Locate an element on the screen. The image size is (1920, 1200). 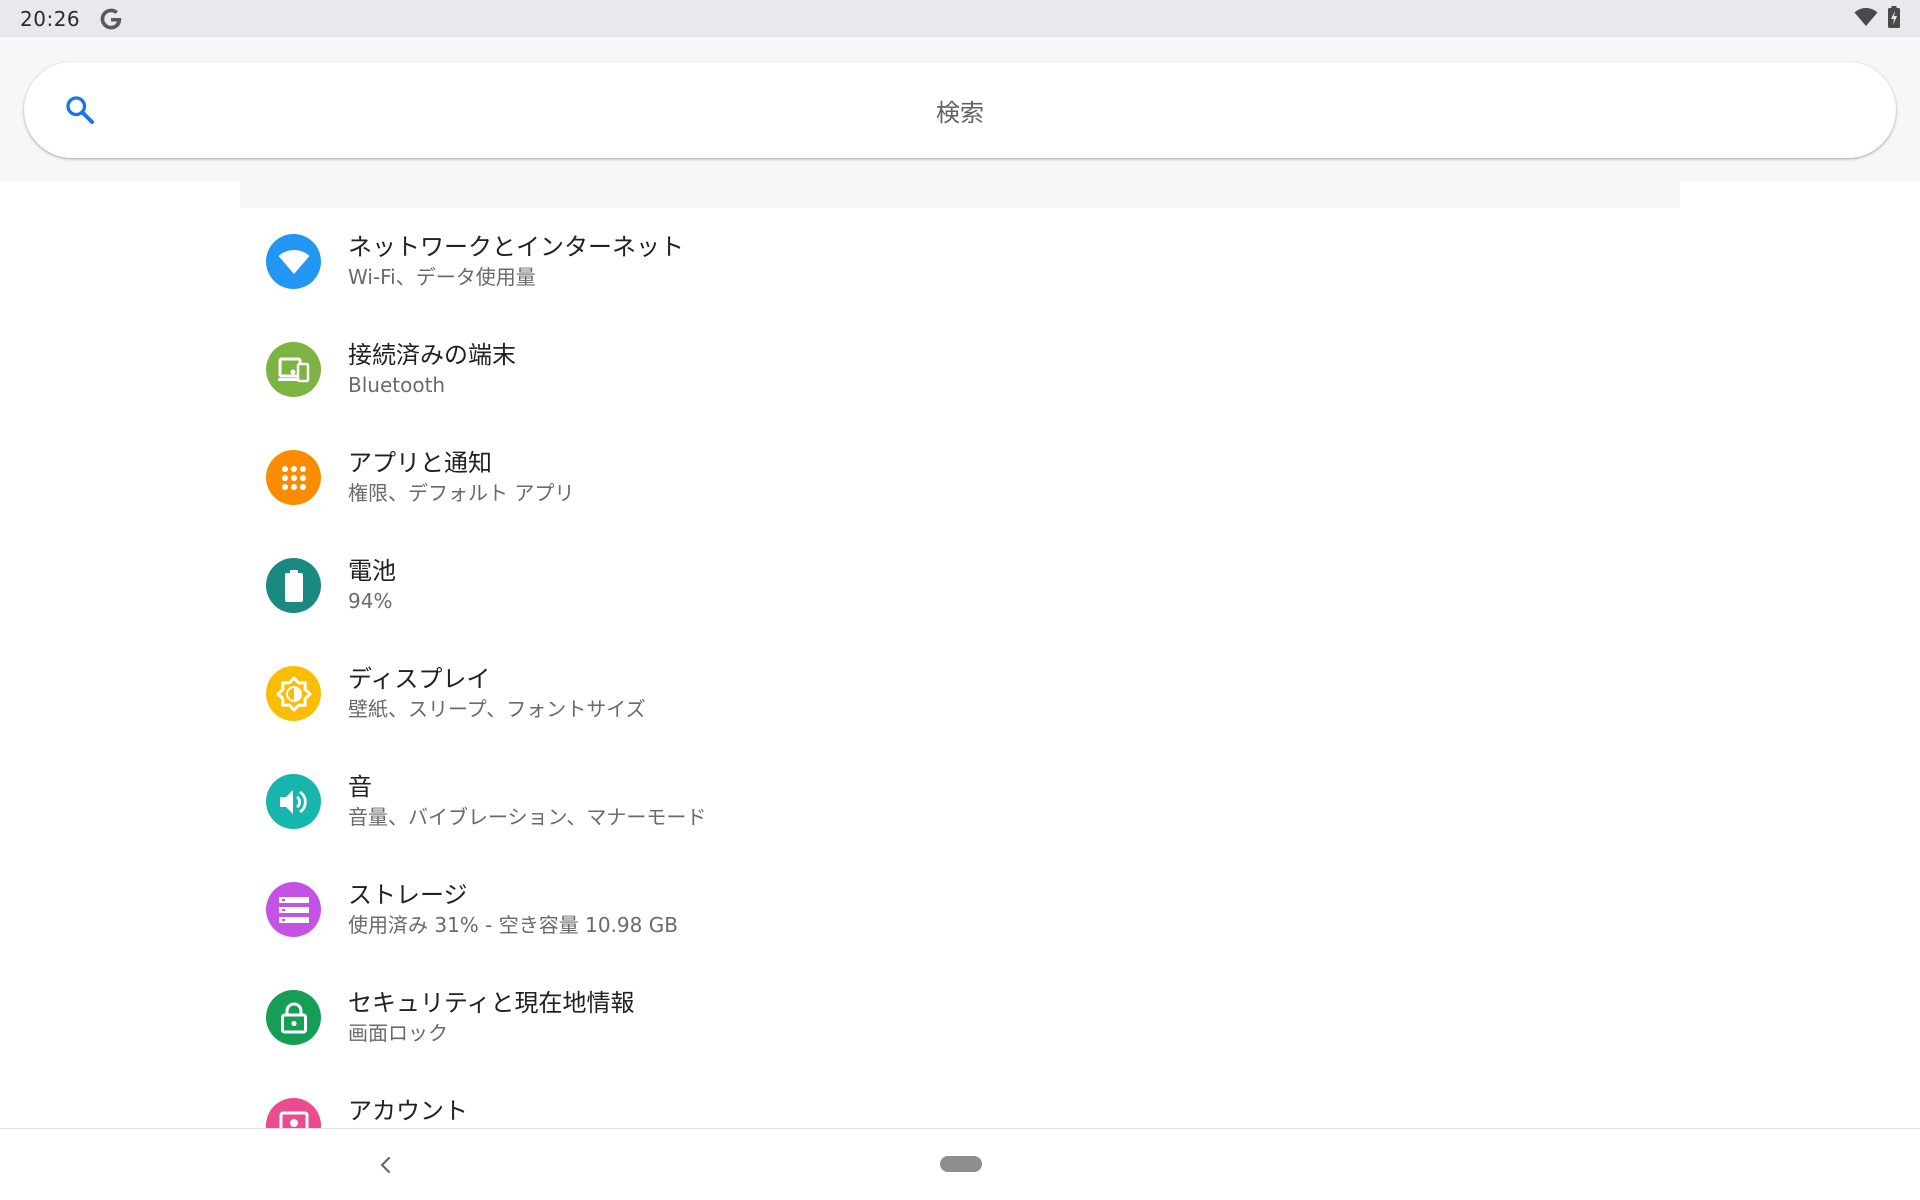
battery-charging-icon is located at coordinates (1894, 18).